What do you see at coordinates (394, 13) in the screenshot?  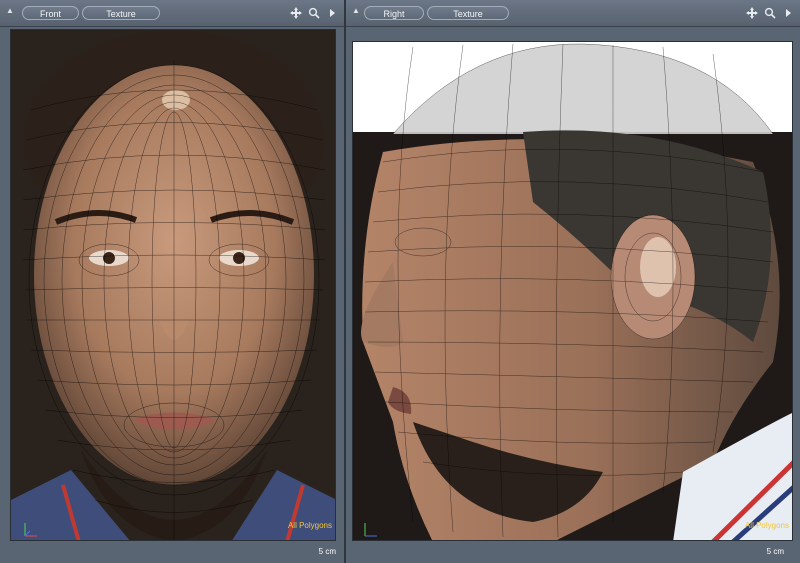 I see `view-mode-button: Right` at bounding box center [394, 13].